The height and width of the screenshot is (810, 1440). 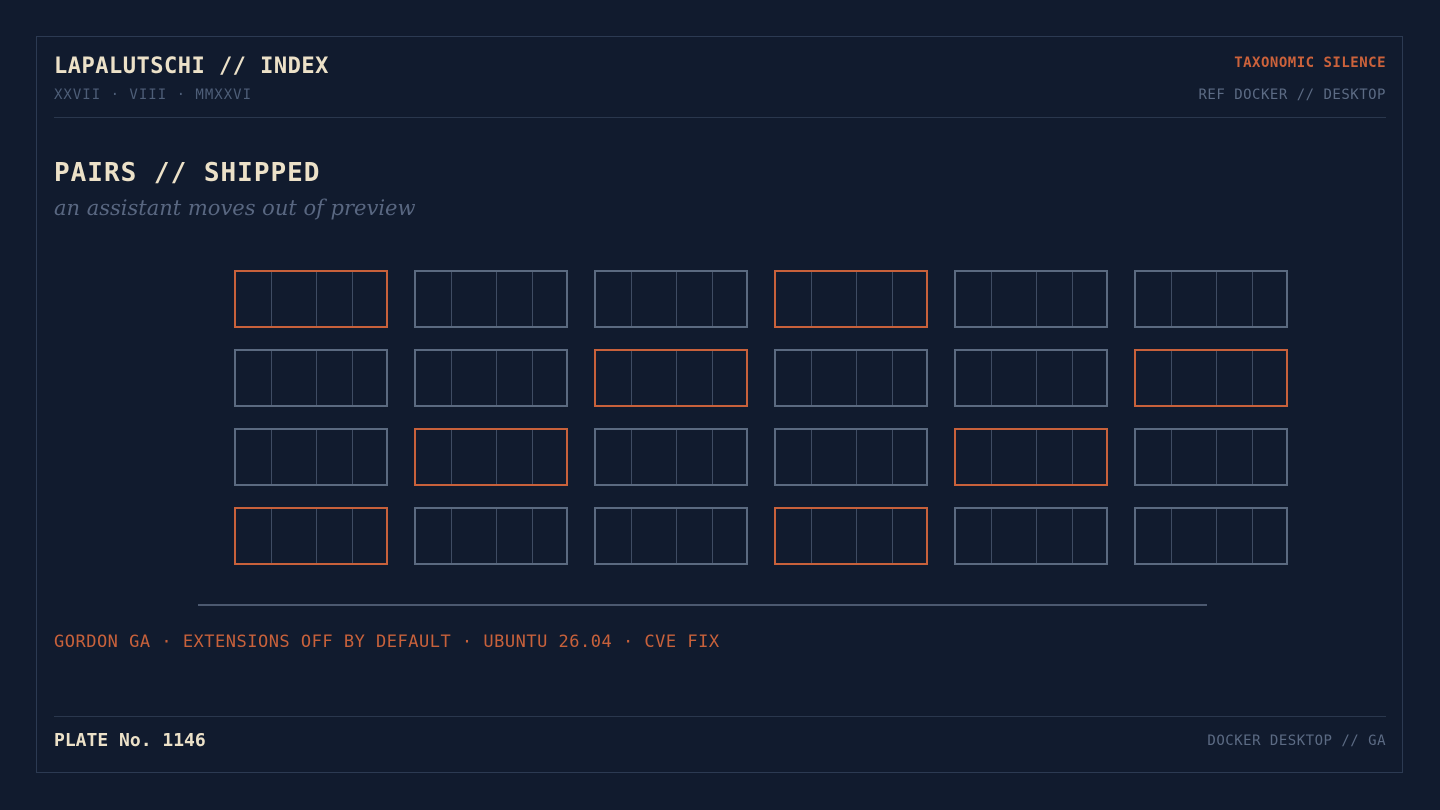 I want to click on section-title: PAIRS // SHIPPED, so click(x=187, y=173).